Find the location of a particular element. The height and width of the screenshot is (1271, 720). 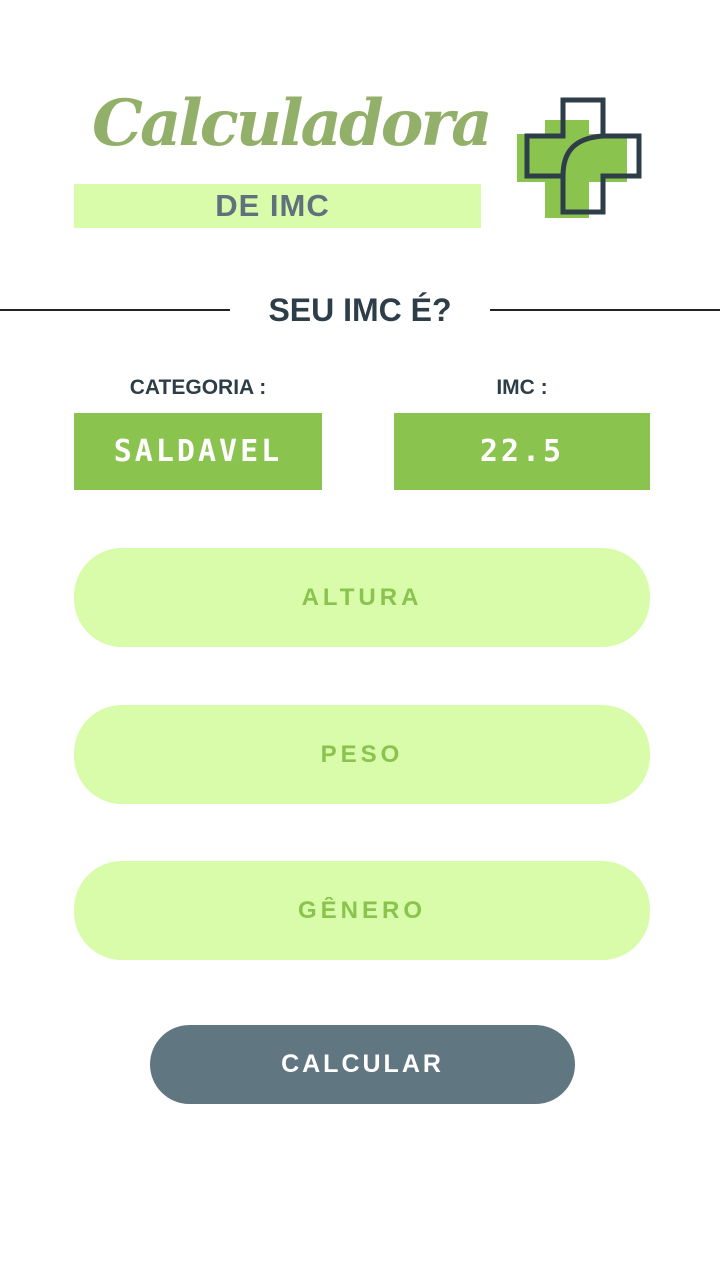

imc-result-box: 22.5 is located at coordinates (522, 451).